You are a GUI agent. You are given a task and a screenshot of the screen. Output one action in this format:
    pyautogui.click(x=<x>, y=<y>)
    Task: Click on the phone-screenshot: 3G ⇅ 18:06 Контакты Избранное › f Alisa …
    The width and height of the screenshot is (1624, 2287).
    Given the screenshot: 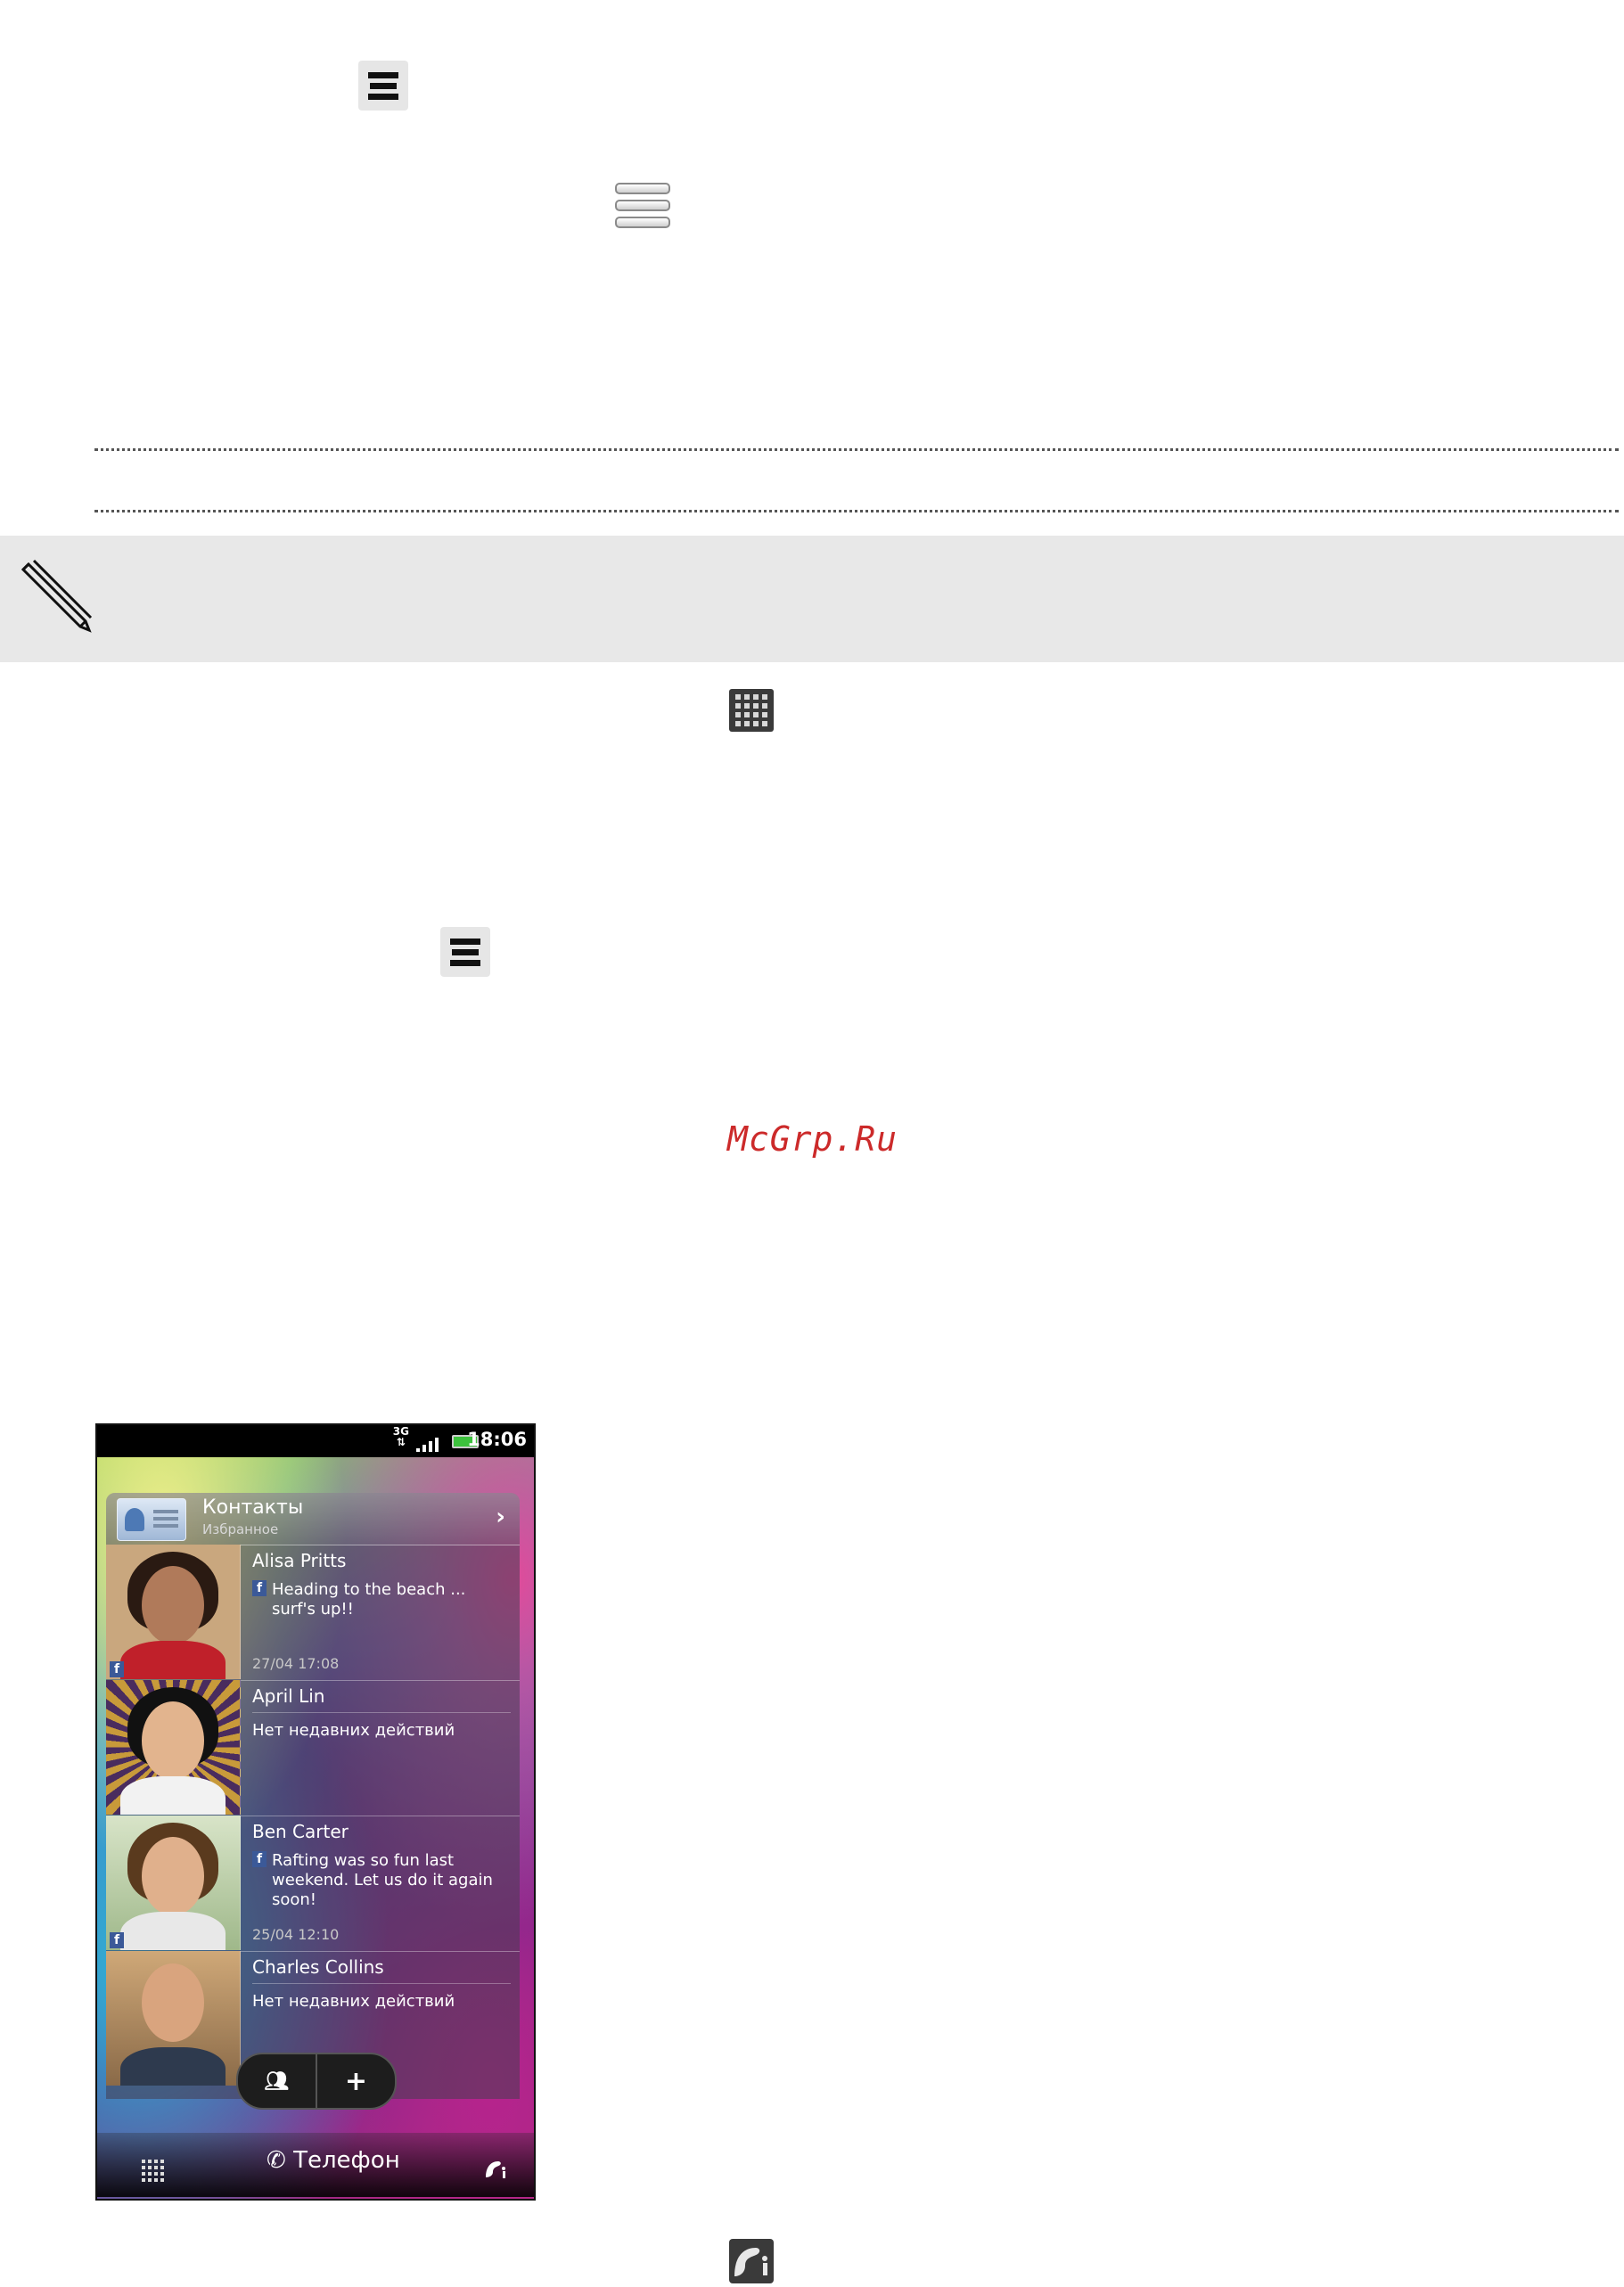 What is the action you would take?
    pyautogui.click(x=315, y=1812)
    